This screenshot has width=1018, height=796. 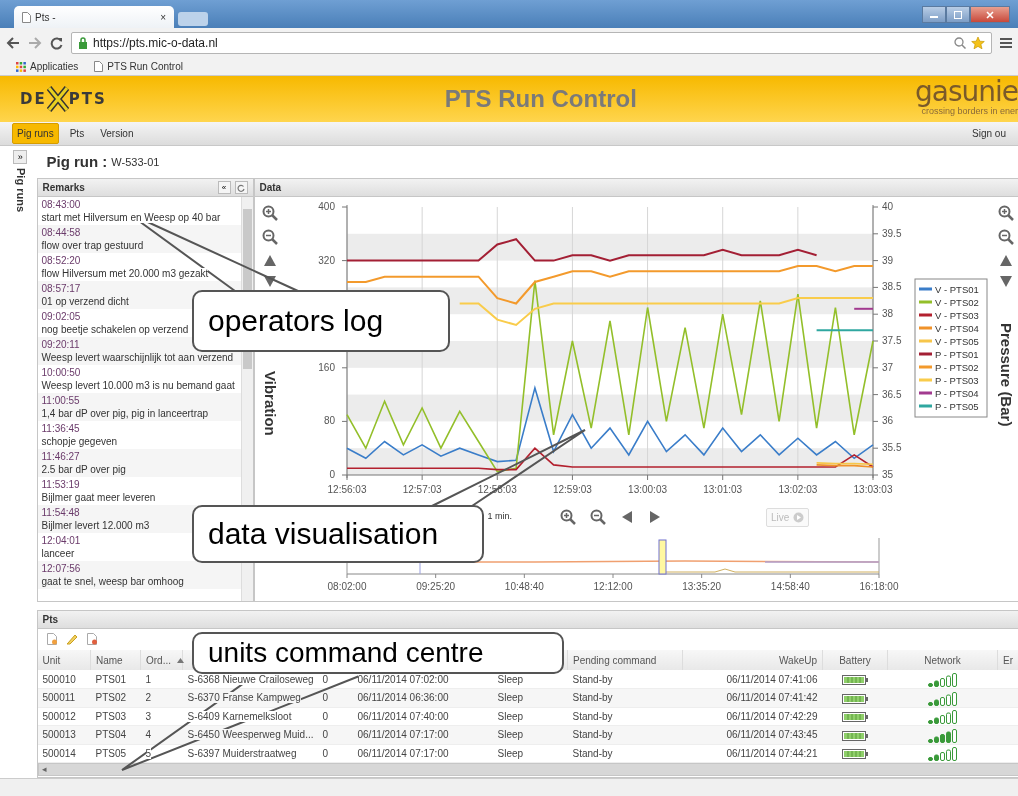 I want to click on remark-time: 11:36:45, so click(x=61, y=428).